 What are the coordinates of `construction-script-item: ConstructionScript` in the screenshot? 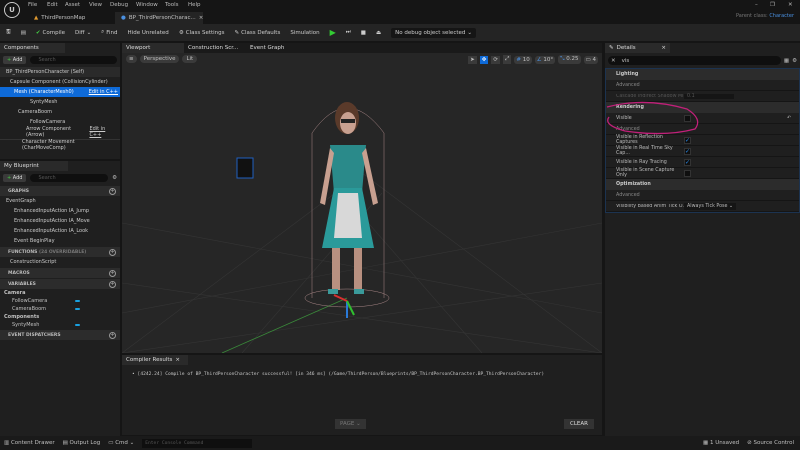 It's located at (60, 262).